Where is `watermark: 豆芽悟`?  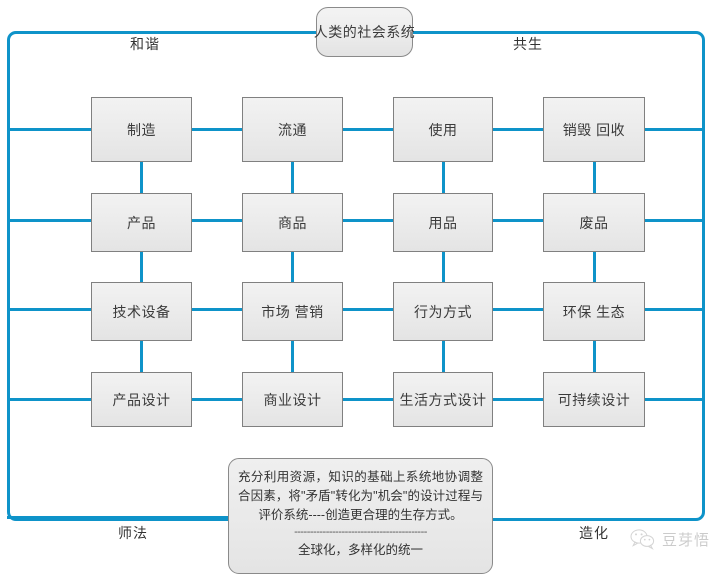
watermark: 豆芽悟 is located at coordinates (670, 539).